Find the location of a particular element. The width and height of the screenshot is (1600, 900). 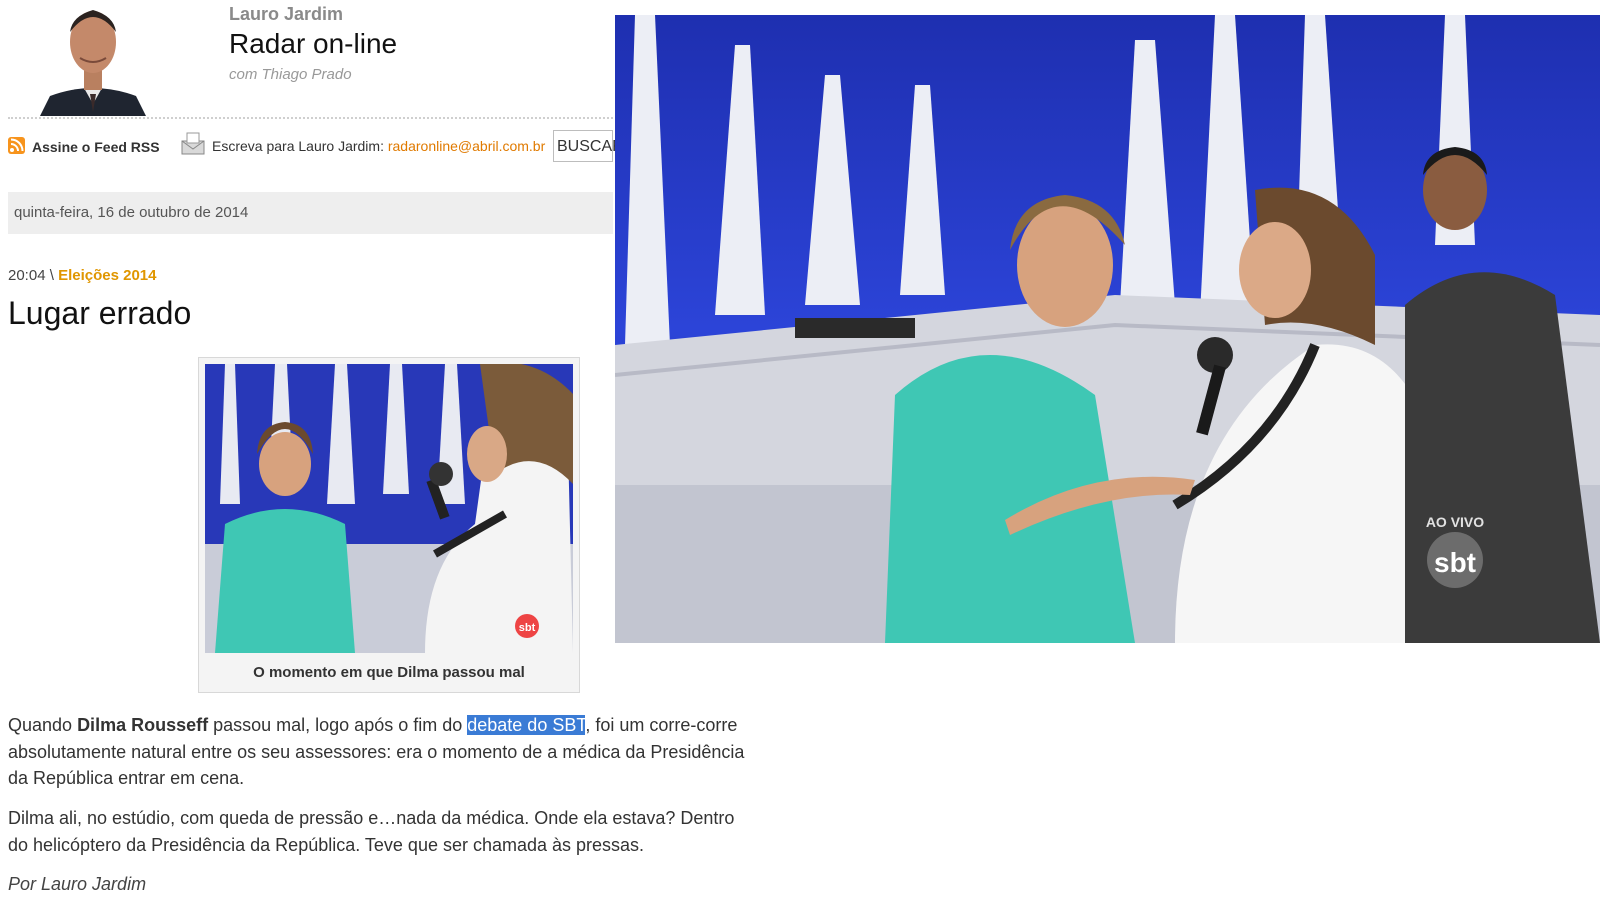

post-meta: 20:04 \ Eleições 2014 is located at coordinates (82, 275).